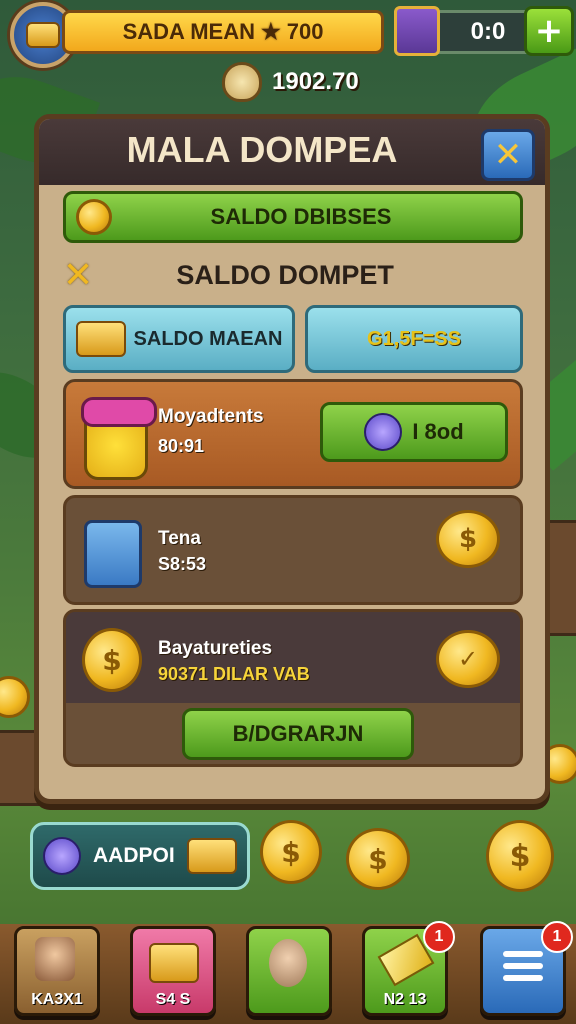  Describe the element at coordinates (438, 431) in the screenshot. I see `row-action-label: I 8od` at that location.